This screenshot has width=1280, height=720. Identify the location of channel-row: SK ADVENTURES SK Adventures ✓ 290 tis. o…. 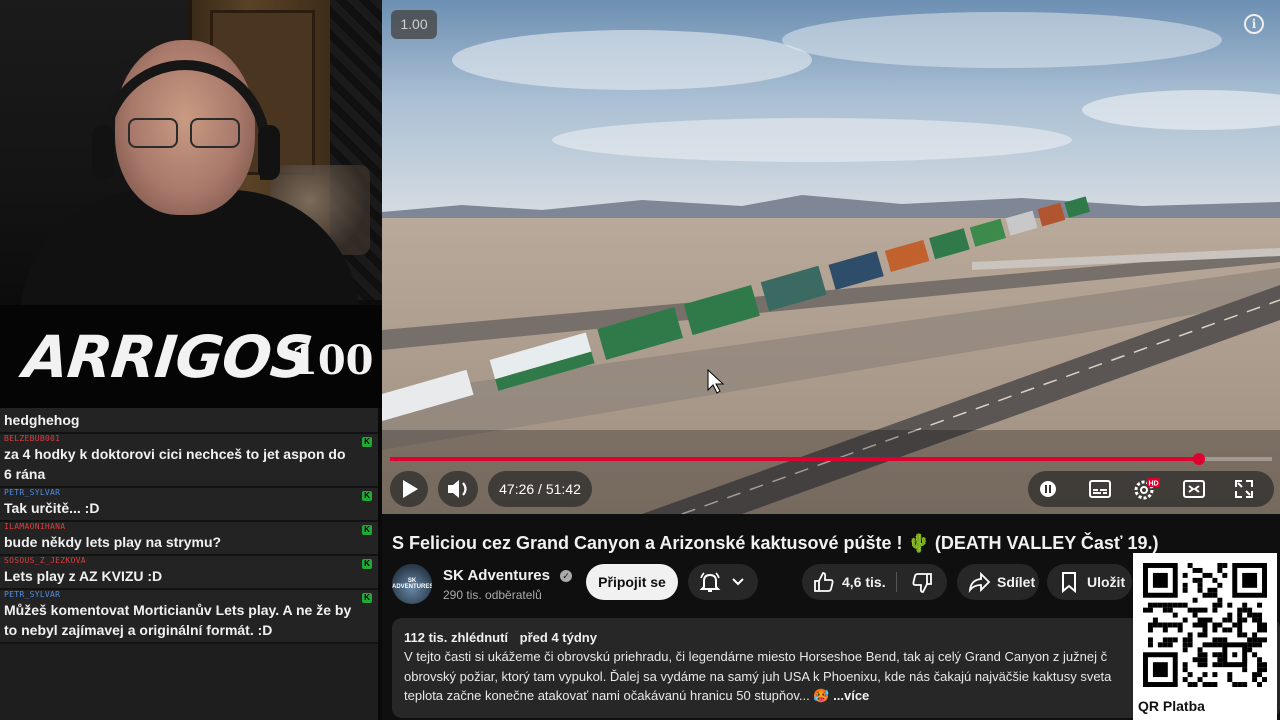
(762, 584).